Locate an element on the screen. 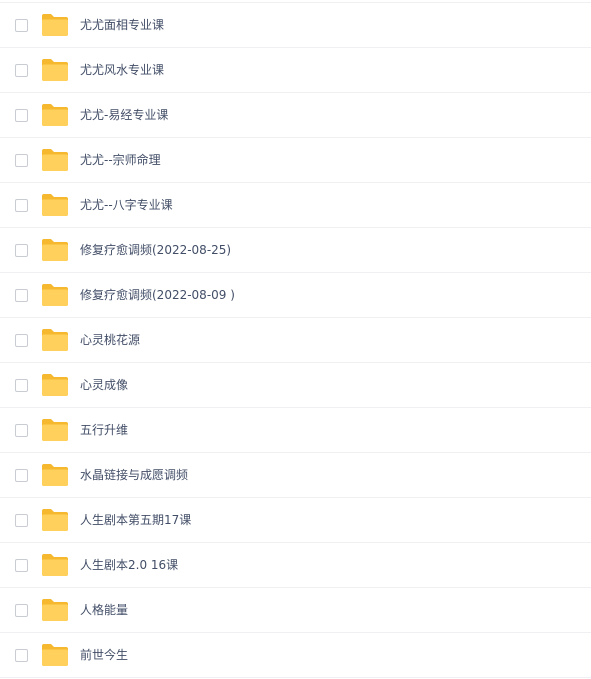  file-name: 尤尤风水专业课 is located at coordinates (122, 70).